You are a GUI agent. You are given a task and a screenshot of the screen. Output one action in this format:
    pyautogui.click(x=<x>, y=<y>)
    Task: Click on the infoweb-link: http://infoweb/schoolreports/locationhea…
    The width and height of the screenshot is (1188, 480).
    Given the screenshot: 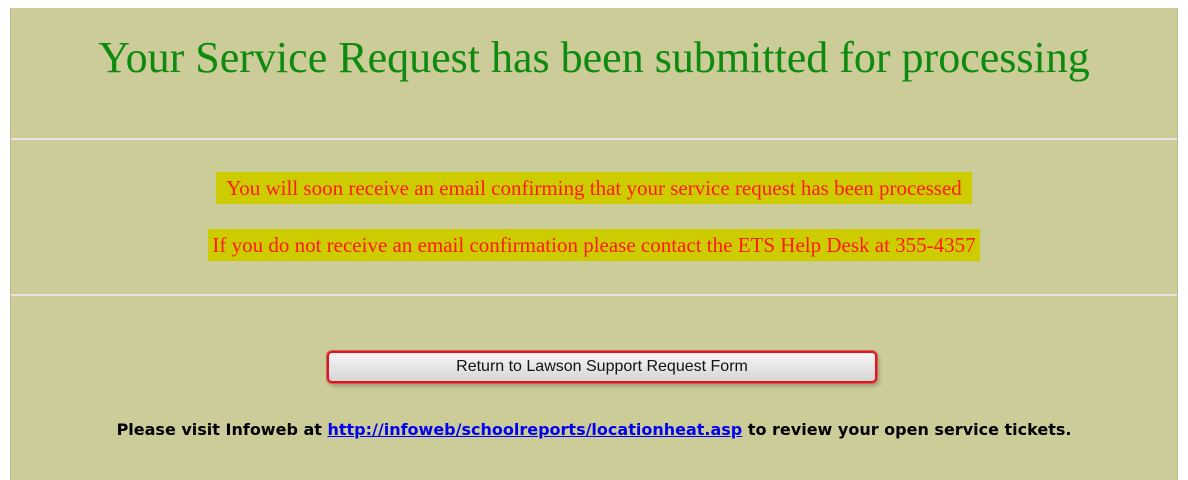 What is the action you would take?
    pyautogui.click(x=534, y=429)
    